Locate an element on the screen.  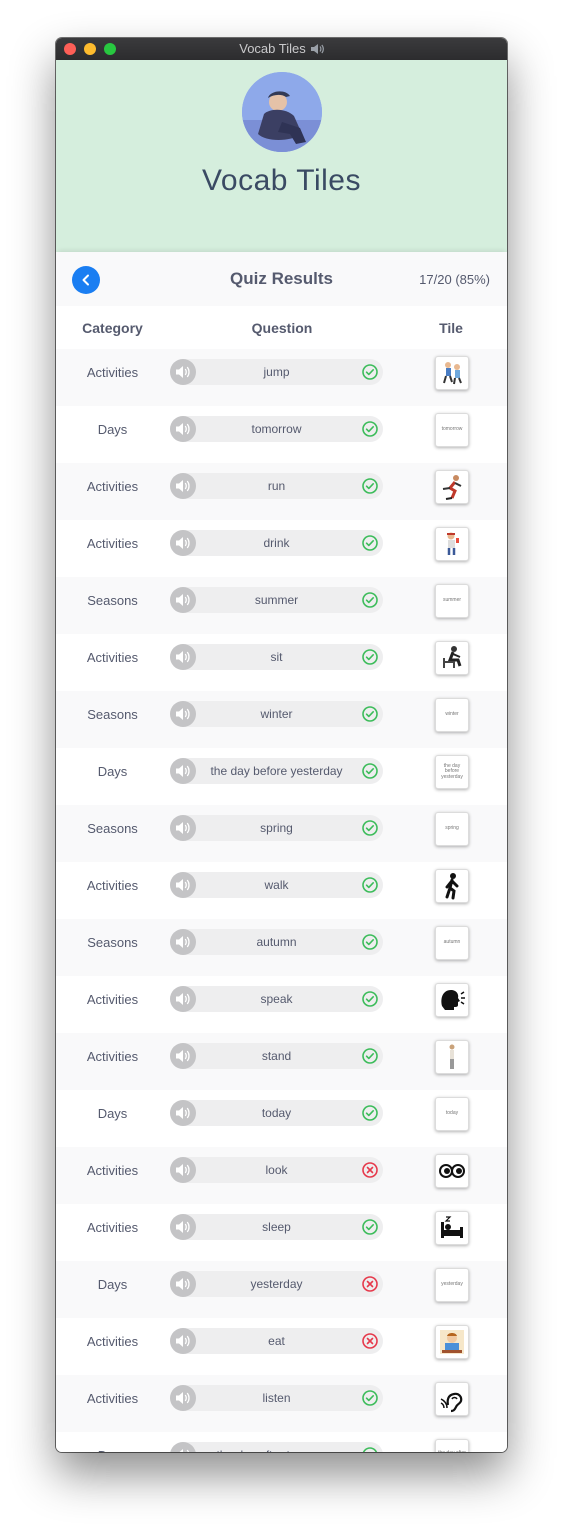
question-word: spring is located at coordinates (276, 828).